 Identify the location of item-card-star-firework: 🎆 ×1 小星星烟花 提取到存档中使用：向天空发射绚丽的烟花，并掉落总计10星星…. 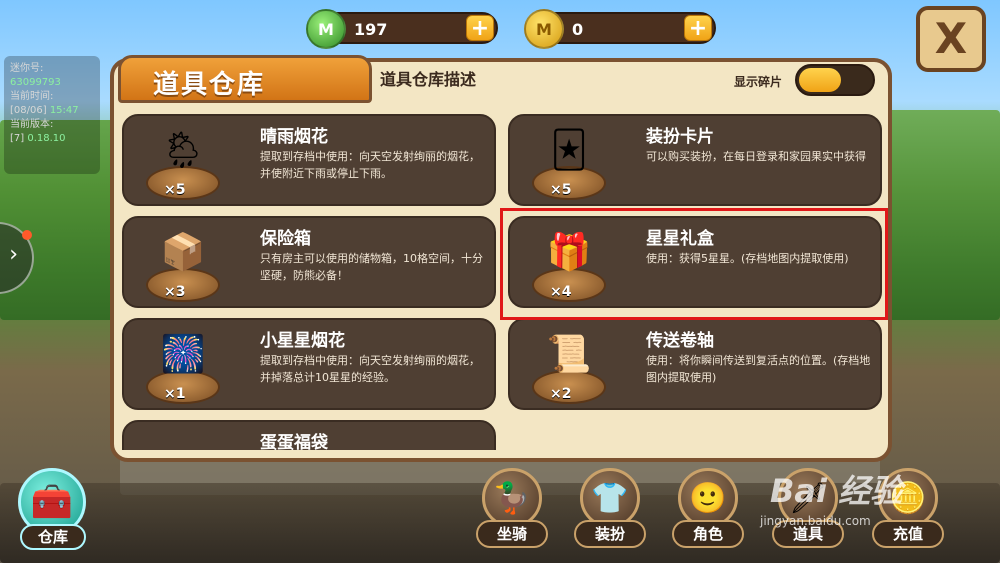
(309, 364).